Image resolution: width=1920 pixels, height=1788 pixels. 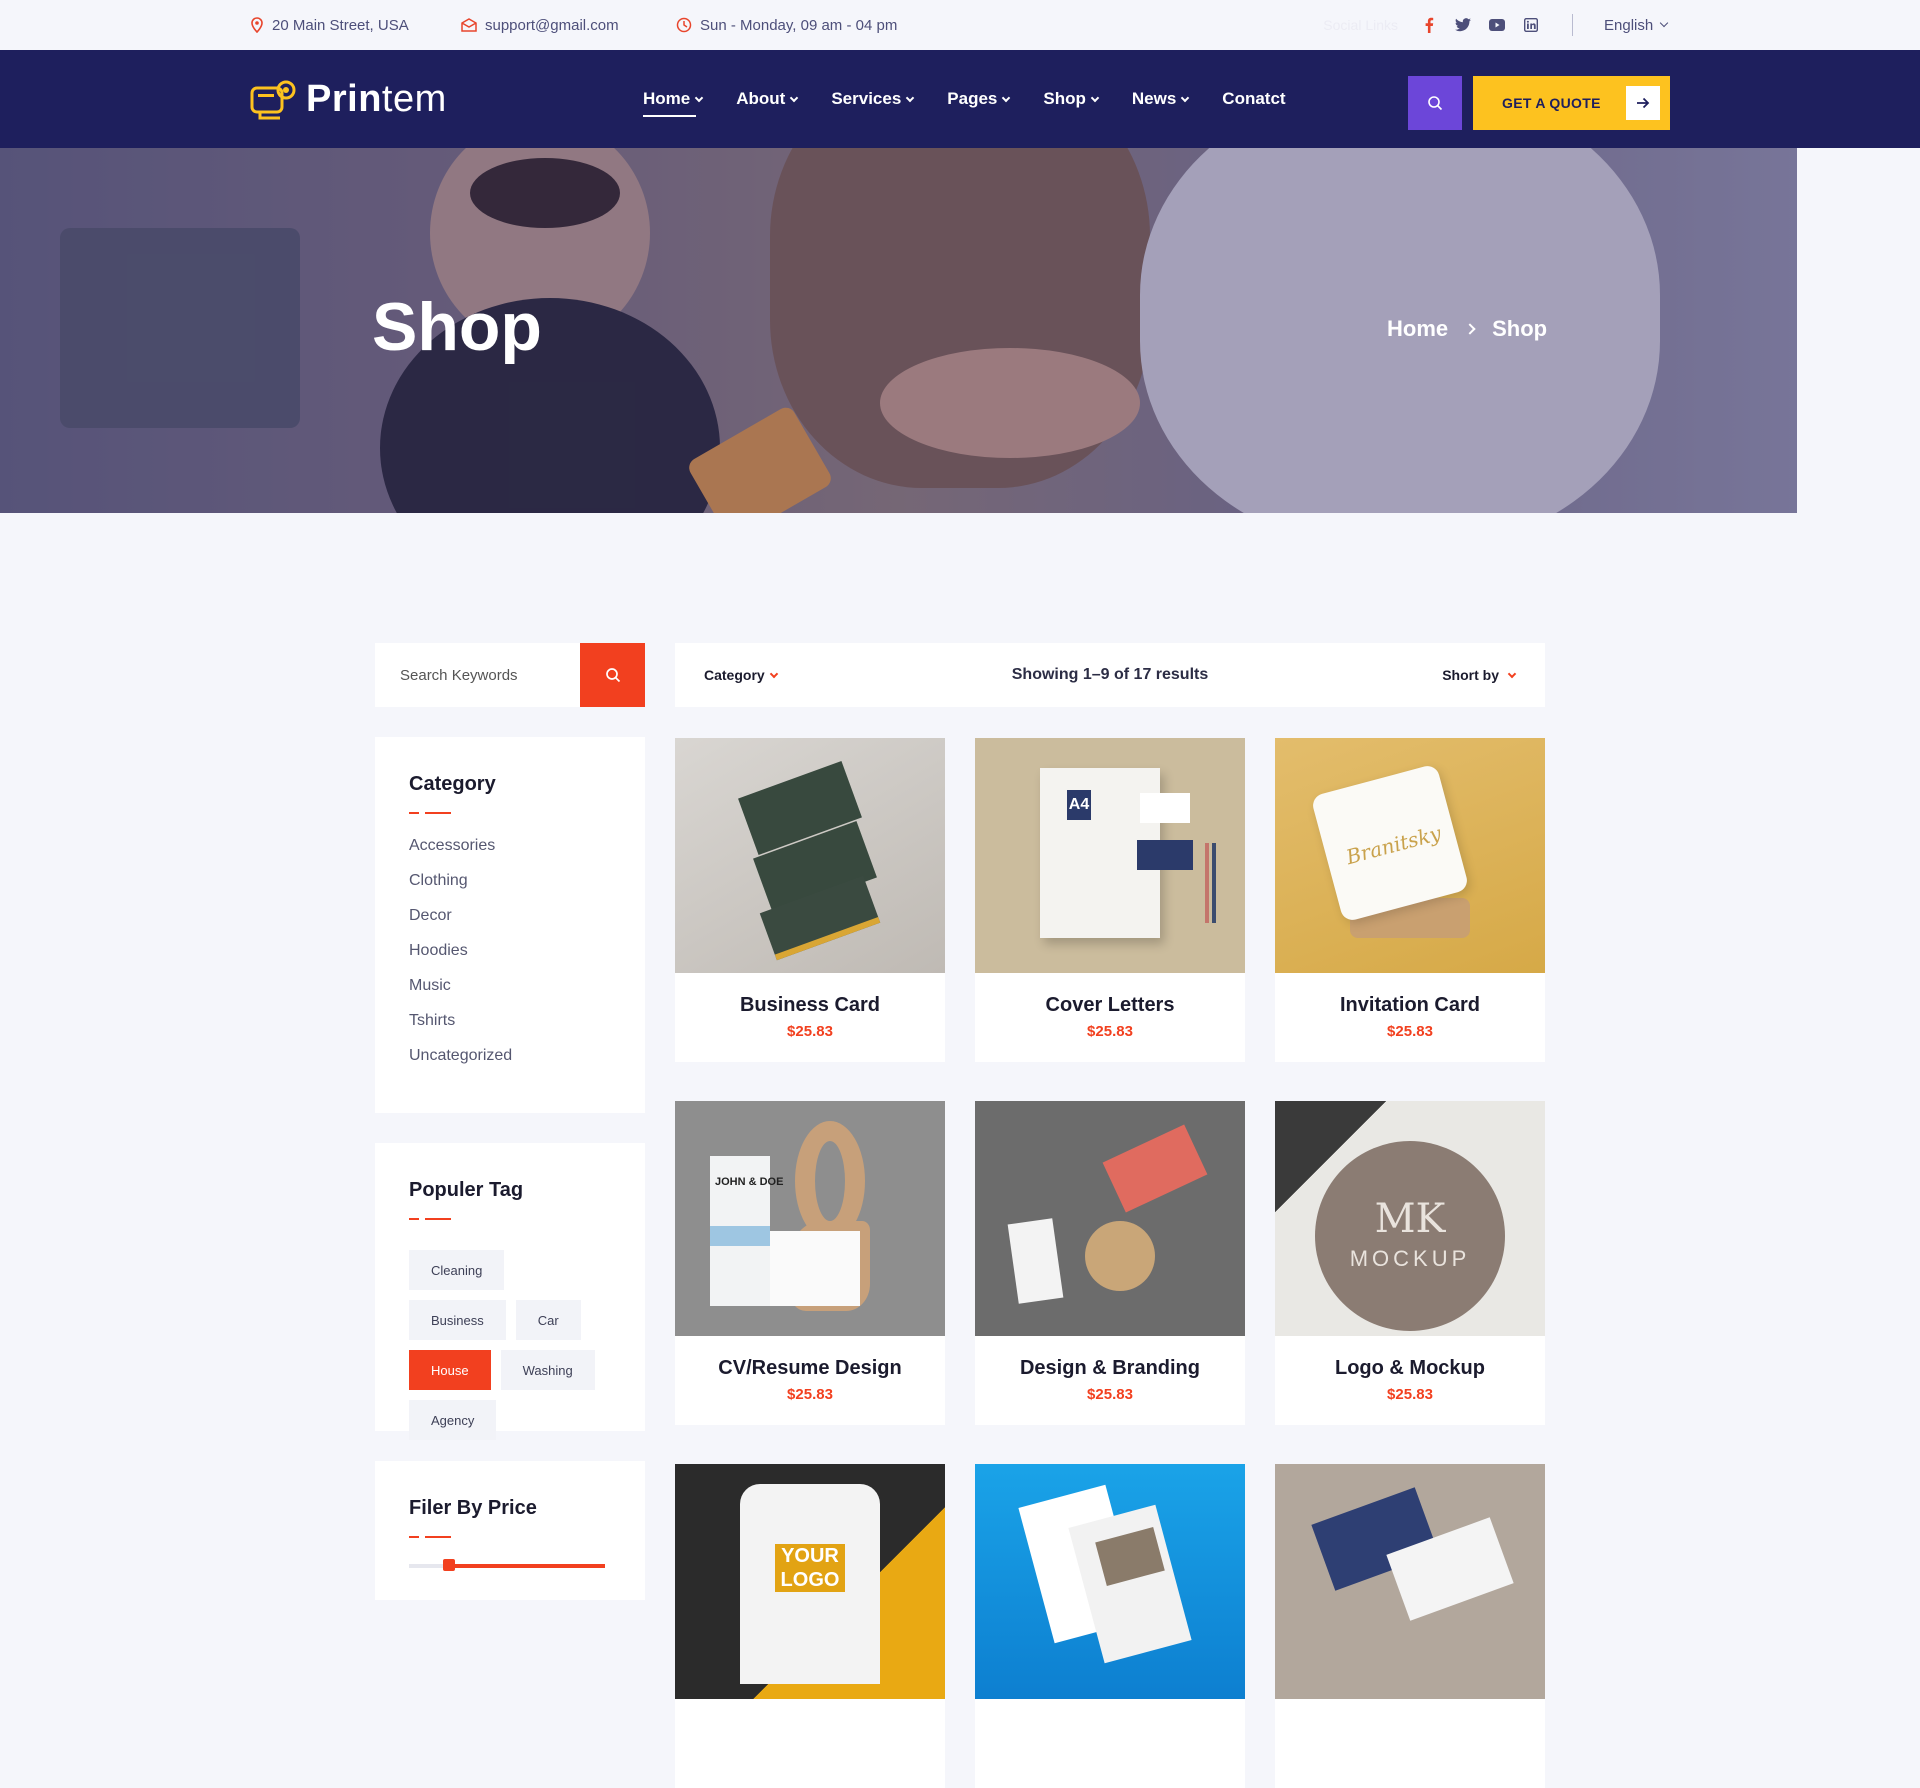 I want to click on category-item: Hoodies, so click(x=510, y=958).